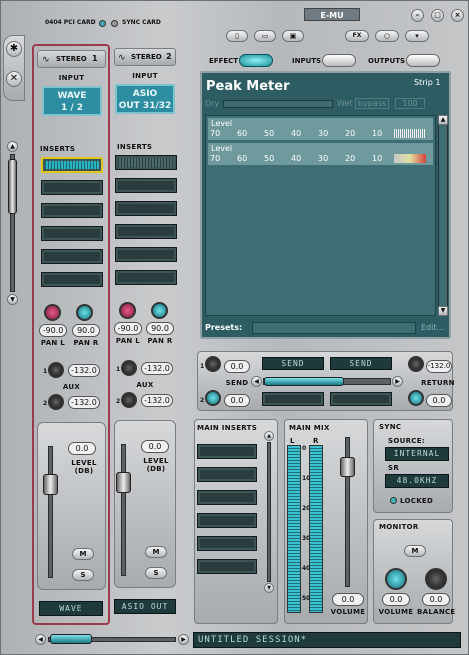 Image resolution: width=469 pixels, height=655 pixels. I want to click on monitor-volume-knob, so click(396, 579).